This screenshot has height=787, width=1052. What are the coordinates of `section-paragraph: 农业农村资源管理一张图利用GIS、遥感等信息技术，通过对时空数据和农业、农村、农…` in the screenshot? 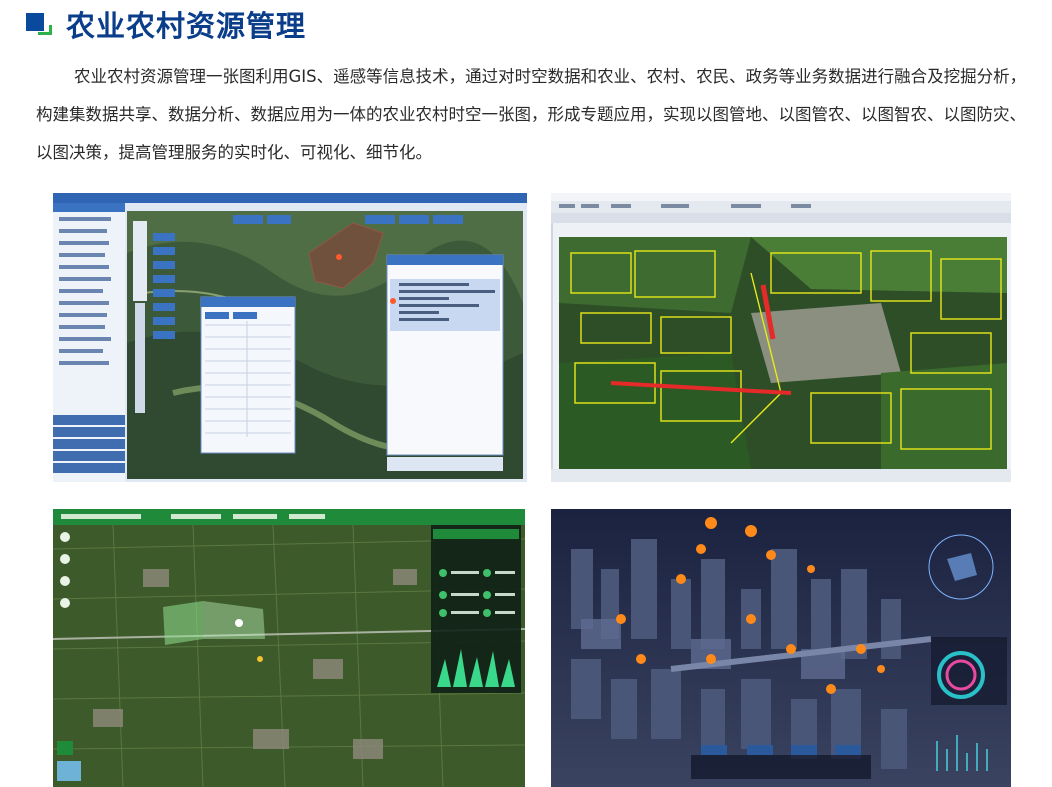 It's located at (531, 114).